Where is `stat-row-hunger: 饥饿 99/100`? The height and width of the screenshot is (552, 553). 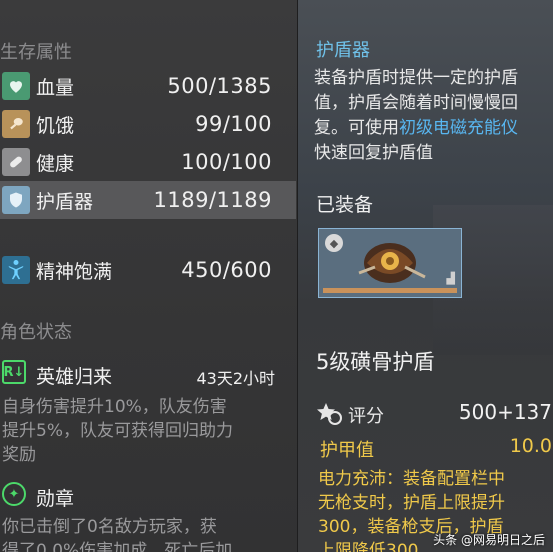 stat-row-hunger: 饥饿 99/100 is located at coordinates (148, 124).